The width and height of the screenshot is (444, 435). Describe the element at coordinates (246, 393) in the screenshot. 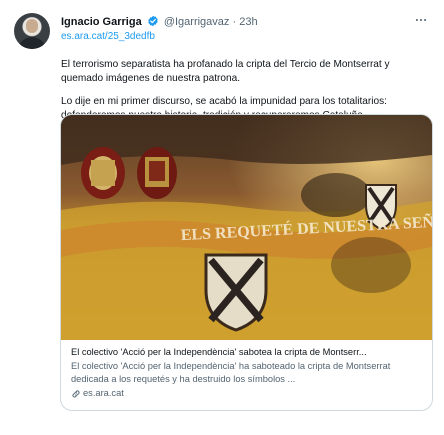

I see `card-domain-row: es.ara.cat` at that location.